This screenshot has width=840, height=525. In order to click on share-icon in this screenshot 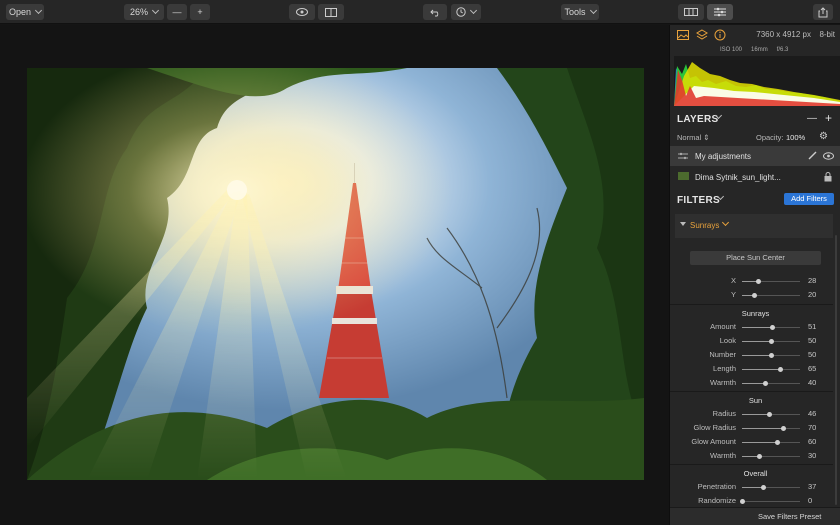, I will do `click(823, 11)`.